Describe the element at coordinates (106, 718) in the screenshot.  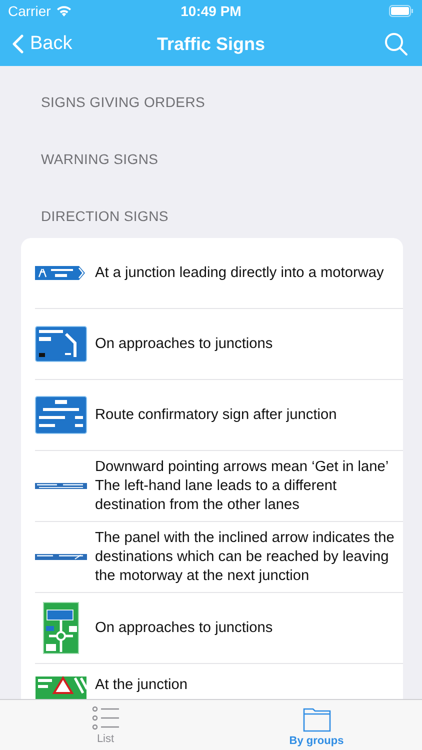
I see `list-icon` at that location.